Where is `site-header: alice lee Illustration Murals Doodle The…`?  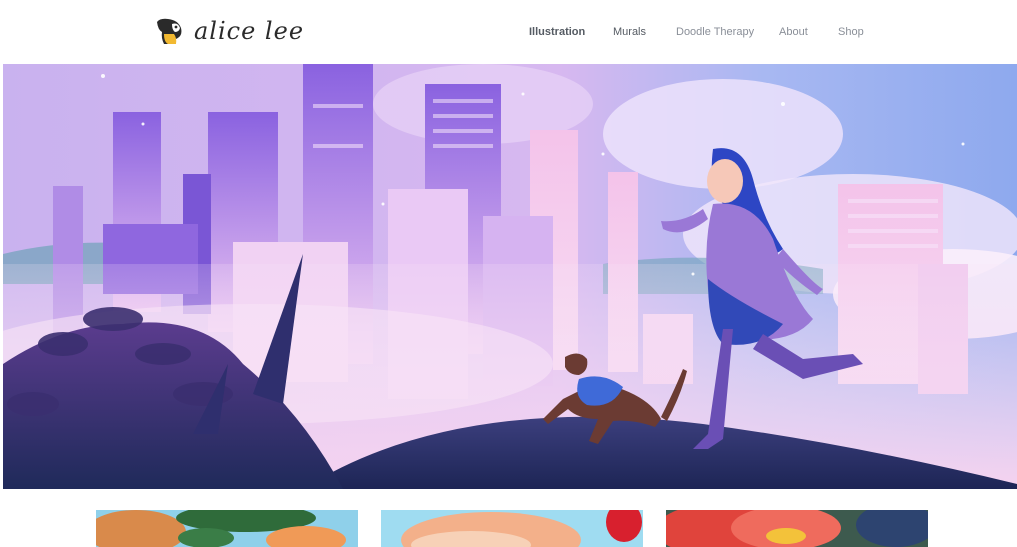 site-header: alice lee Illustration Murals Doodle The… is located at coordinates (508, 32).